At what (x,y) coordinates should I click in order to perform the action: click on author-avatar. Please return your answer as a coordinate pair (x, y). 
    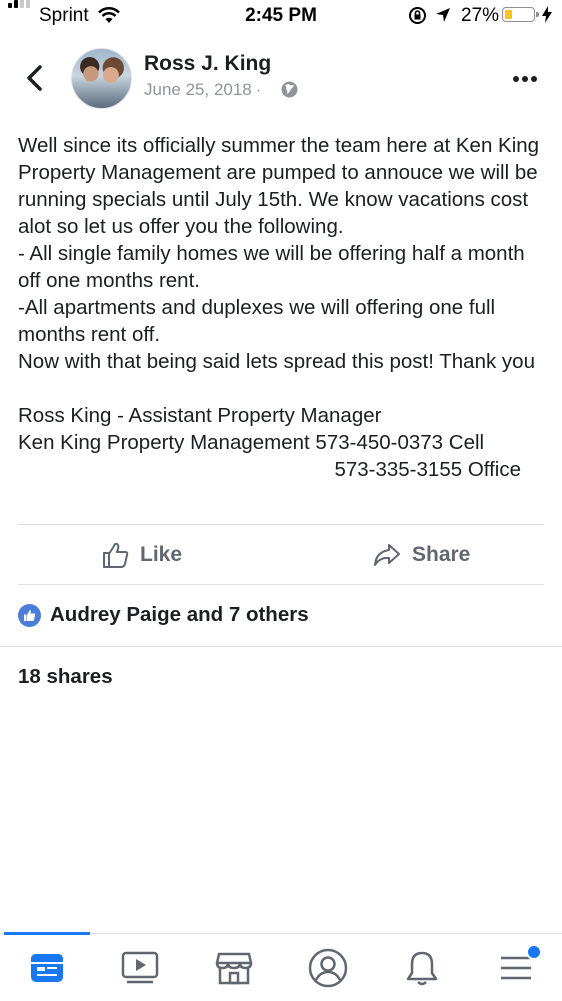
    Looking at the image, I should click on (101, 78).